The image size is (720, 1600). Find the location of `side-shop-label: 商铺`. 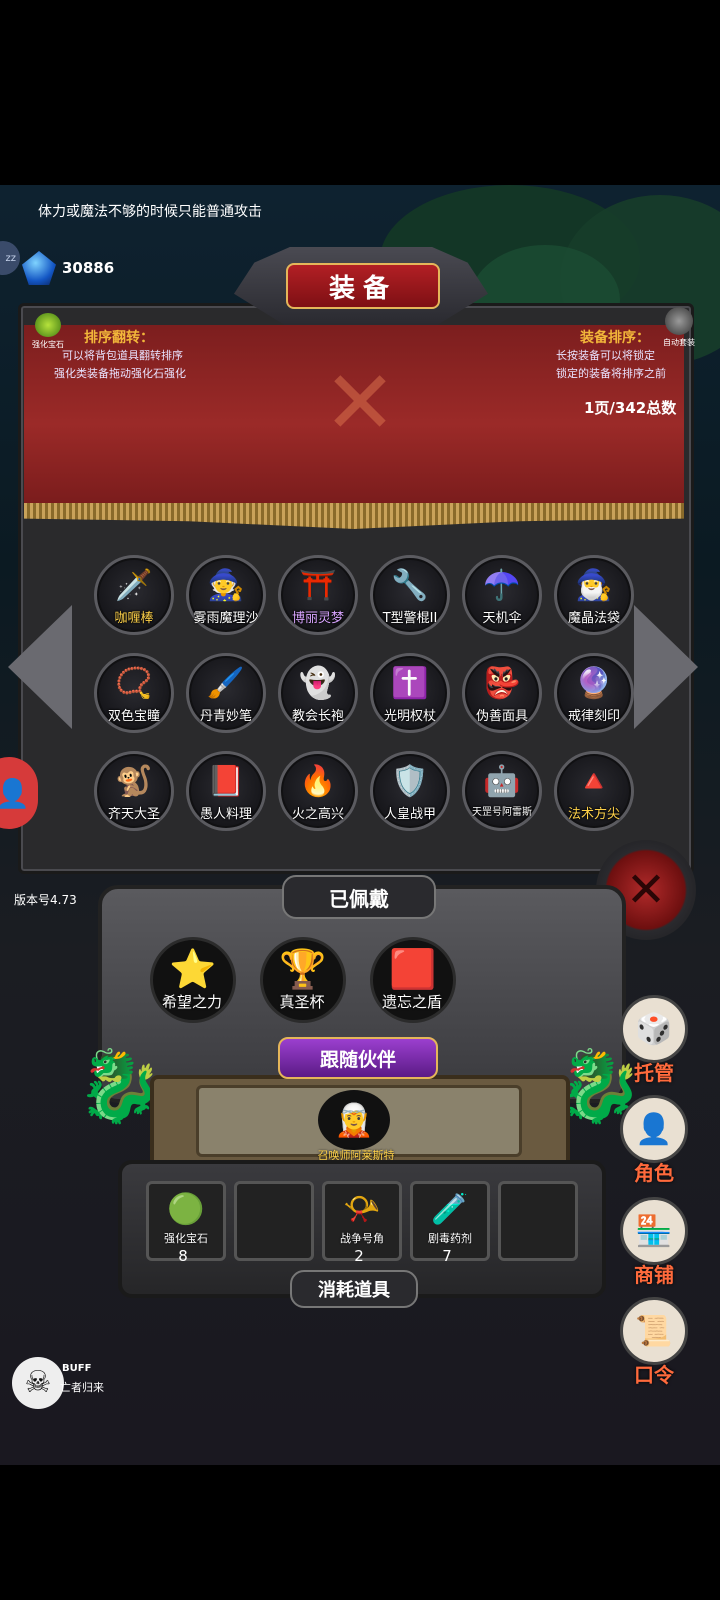

side-shop-label: 商铺 is located at coordinates (654, 1275).